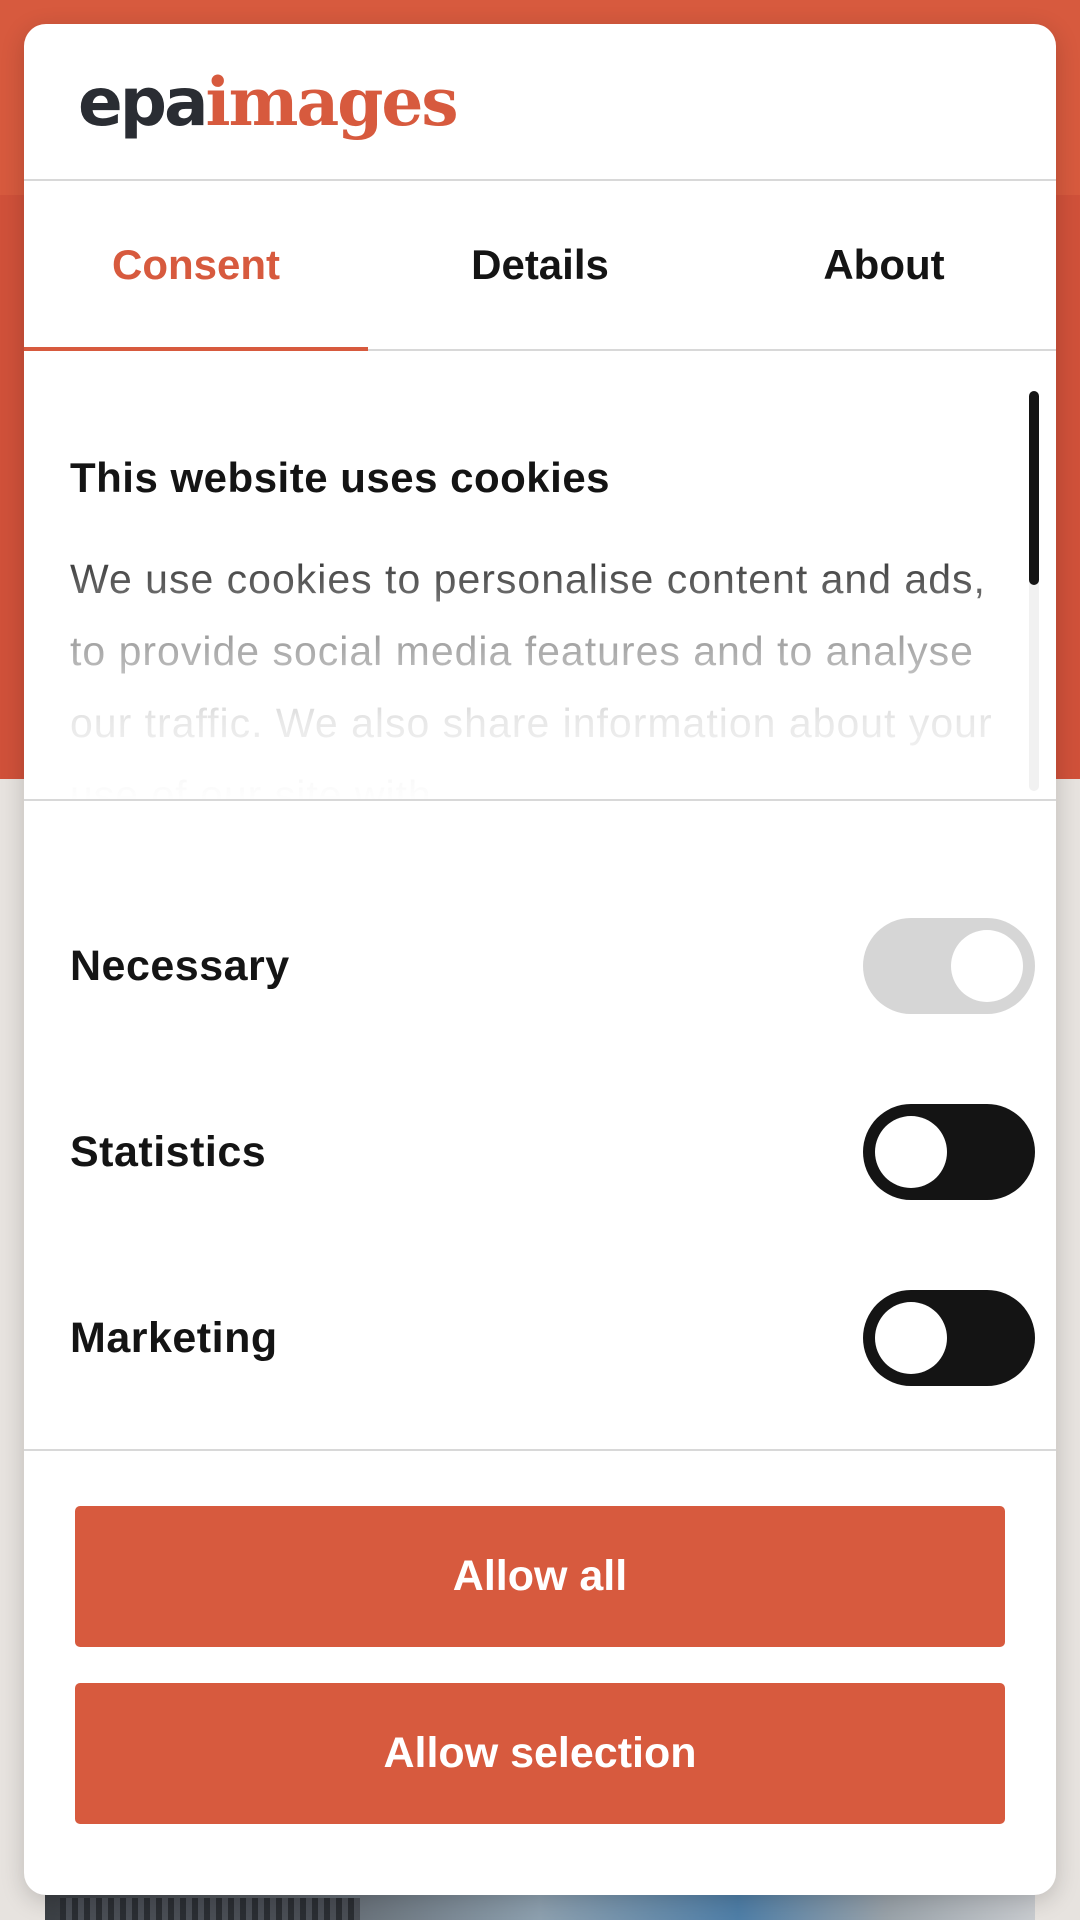 The image size is (1080, 1920). I want to click on scrollbar-thumb, so click(1034, 488).